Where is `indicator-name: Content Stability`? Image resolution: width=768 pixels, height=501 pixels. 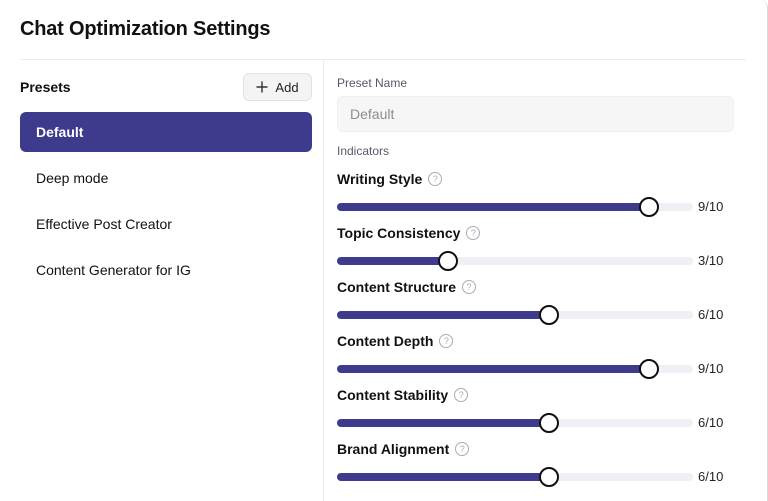 indicator-name: Content Stability is located at coordinates (393, 395).